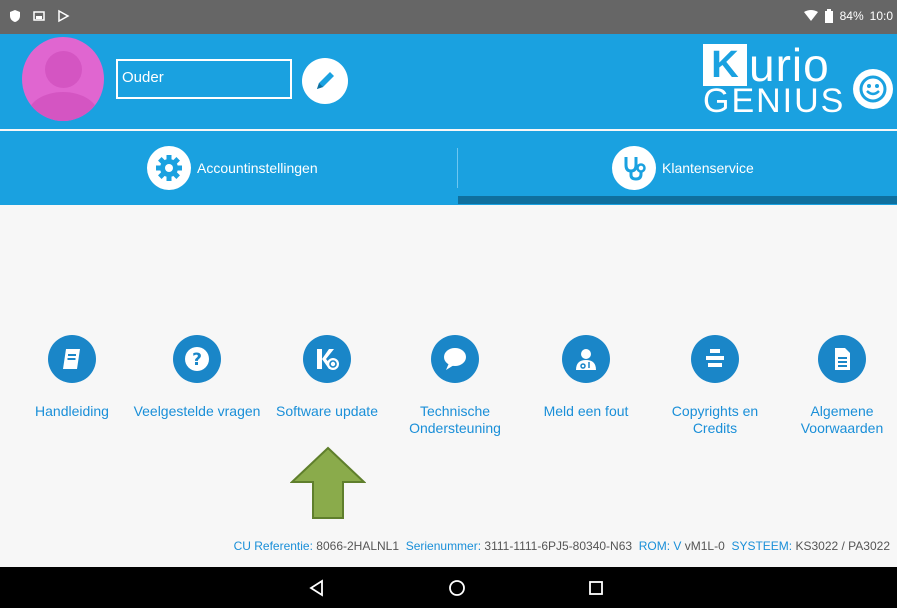 The image size is (897, 608). What do you see at coordinates (708, 168) in the screenshot?
I see `tab-label: Klantenservice` at bounding box center [708, 168].